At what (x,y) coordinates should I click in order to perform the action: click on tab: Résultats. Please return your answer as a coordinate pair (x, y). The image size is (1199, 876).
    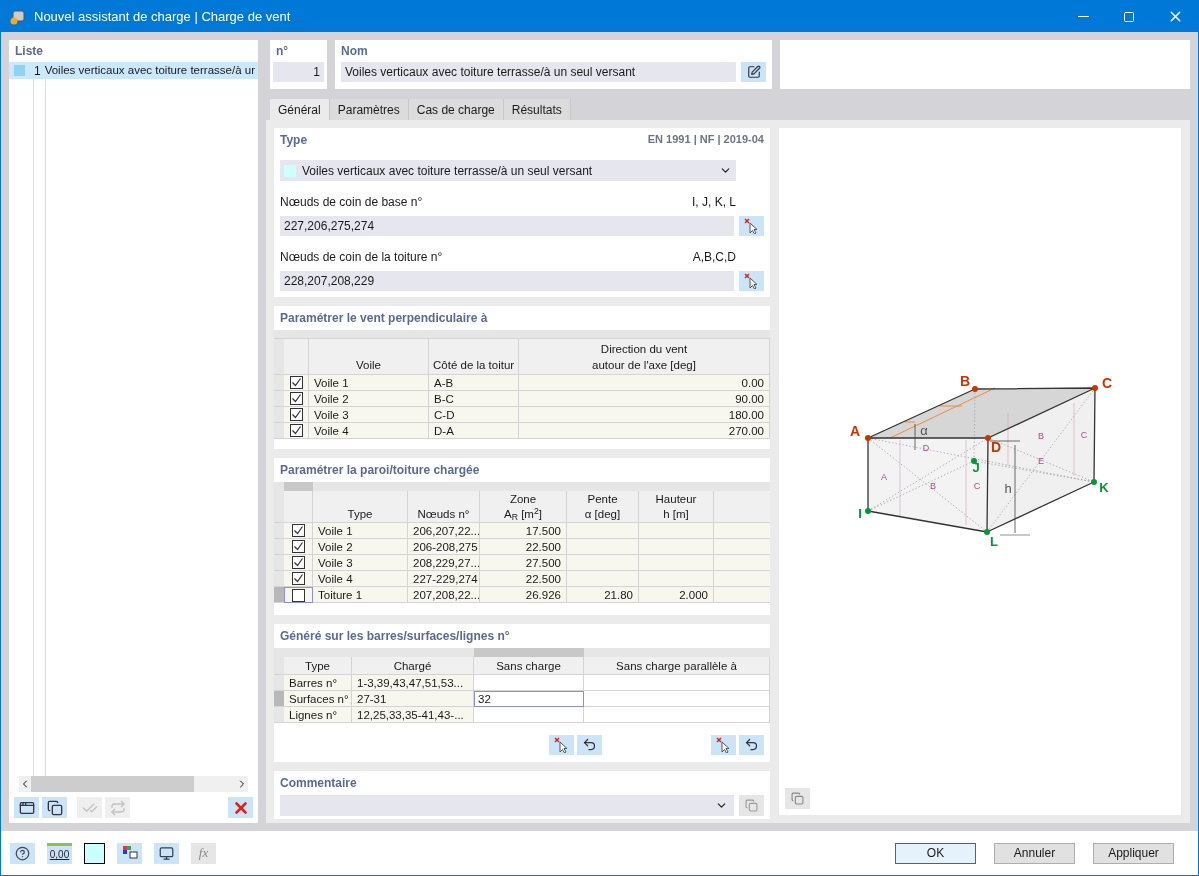
    Looking at the image, I should click on (537, 109).